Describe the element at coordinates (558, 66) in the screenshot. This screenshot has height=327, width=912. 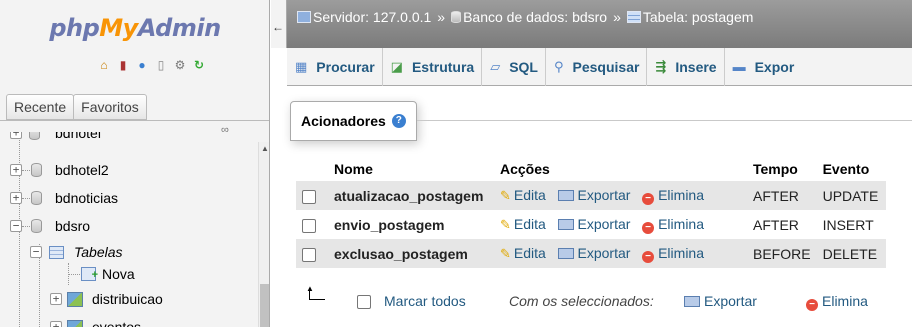
I see `search-icon: ⚲` at that location.